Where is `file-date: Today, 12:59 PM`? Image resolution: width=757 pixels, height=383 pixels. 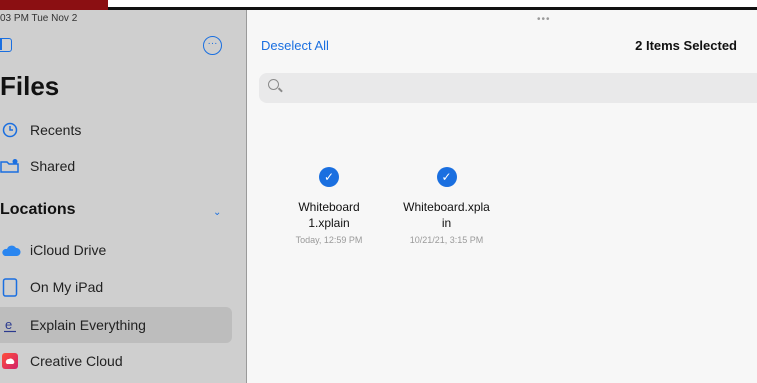 file-date: Today, 12:59 PM is located at coordinates (329, 240).